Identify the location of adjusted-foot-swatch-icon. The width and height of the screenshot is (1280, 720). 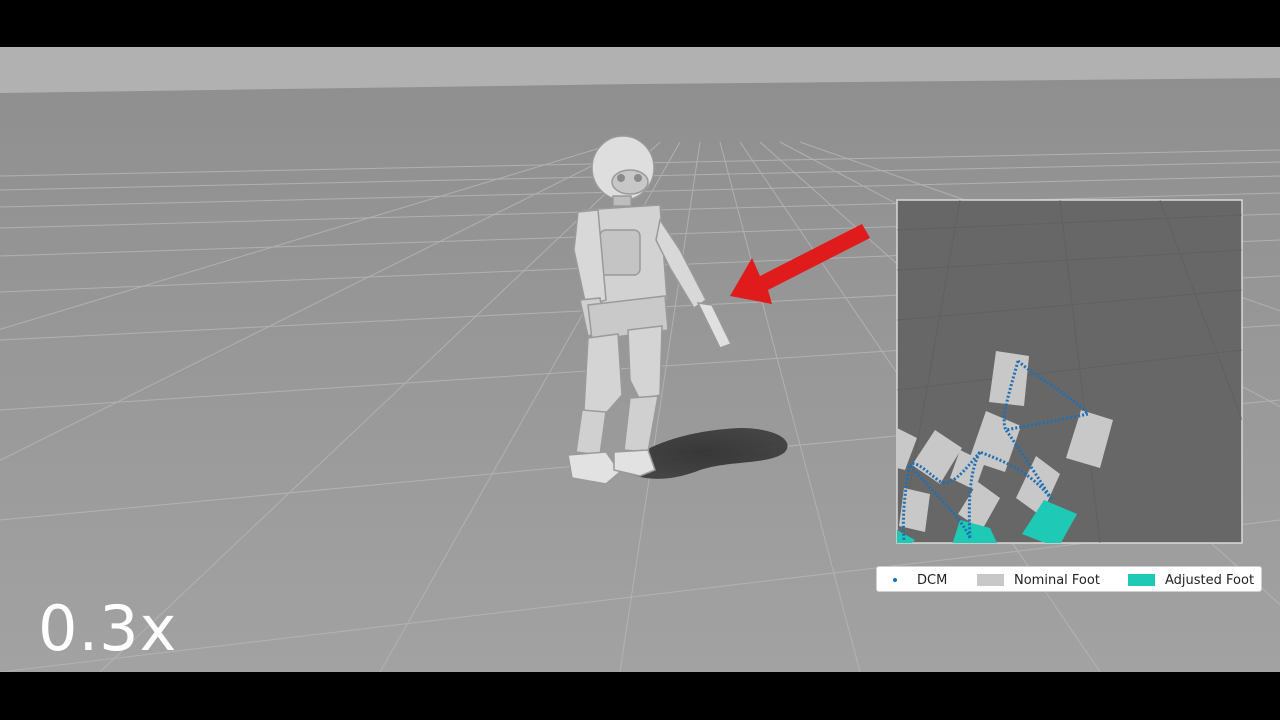
(1141, 580).